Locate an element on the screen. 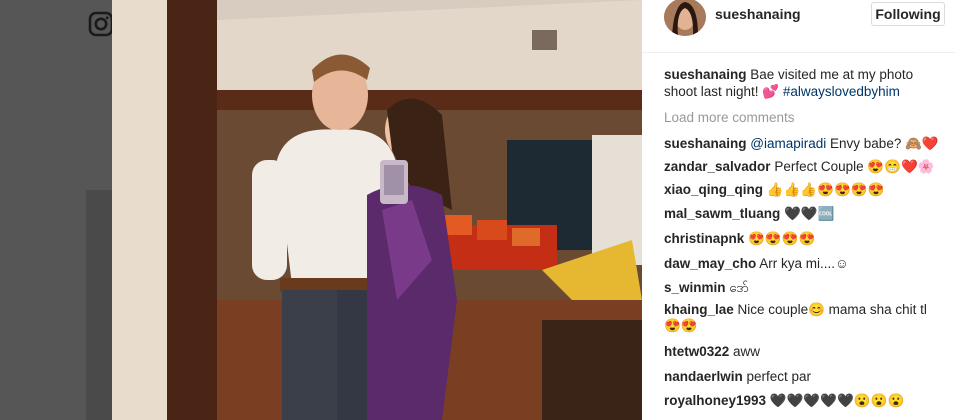 This screenshot has height=420, width=955. comment-item: royalhoney1993 🖤🖤🖤🖤🖤😮😮😮 is located at coordinates (805, 401).